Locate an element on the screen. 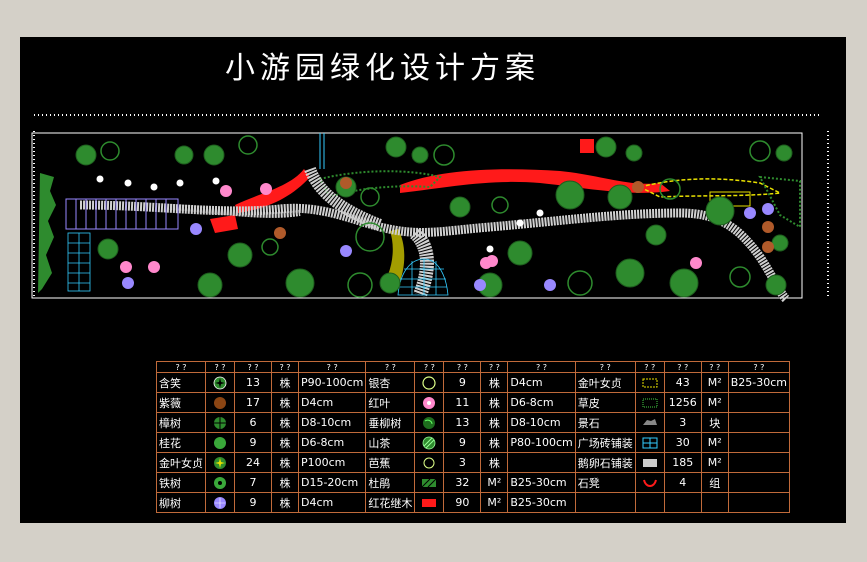  plant-quantity: 185 is located at coordinates (682, 462).